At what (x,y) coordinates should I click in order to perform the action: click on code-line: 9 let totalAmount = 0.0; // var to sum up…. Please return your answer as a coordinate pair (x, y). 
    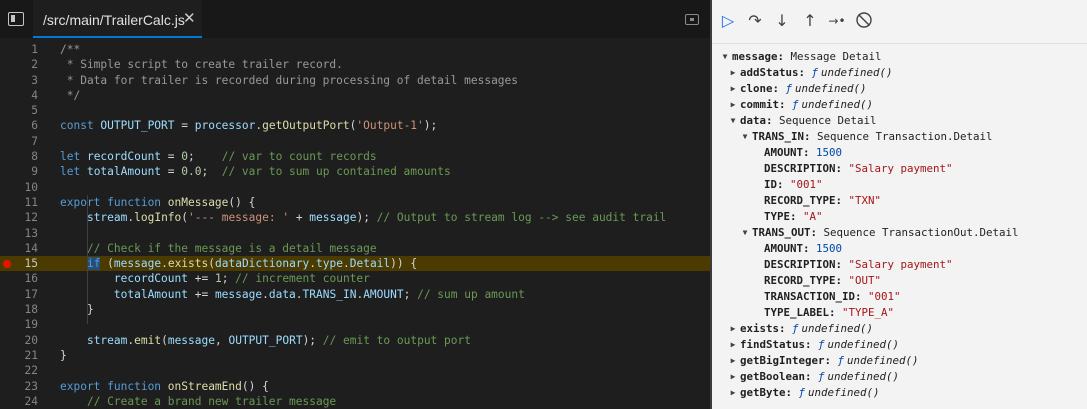
    Looking at the image, I should click on (355, 171).